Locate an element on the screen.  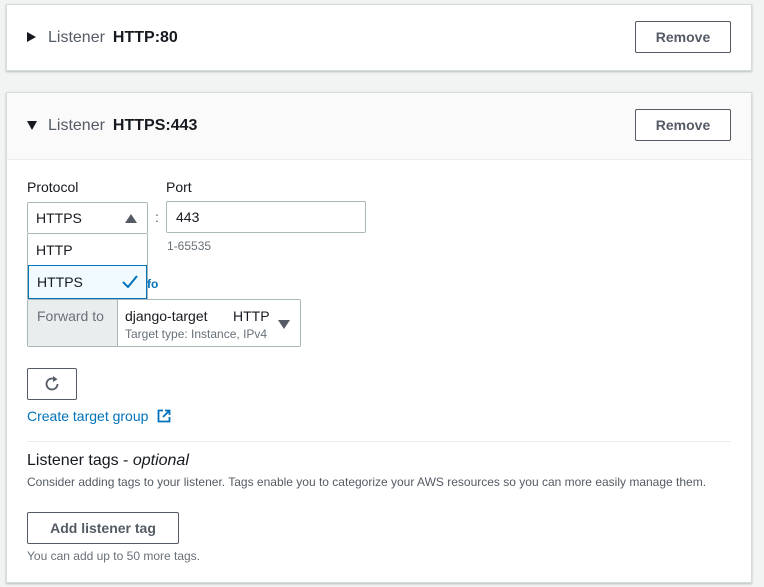
refresh-button is located at coordinates (52, 384).